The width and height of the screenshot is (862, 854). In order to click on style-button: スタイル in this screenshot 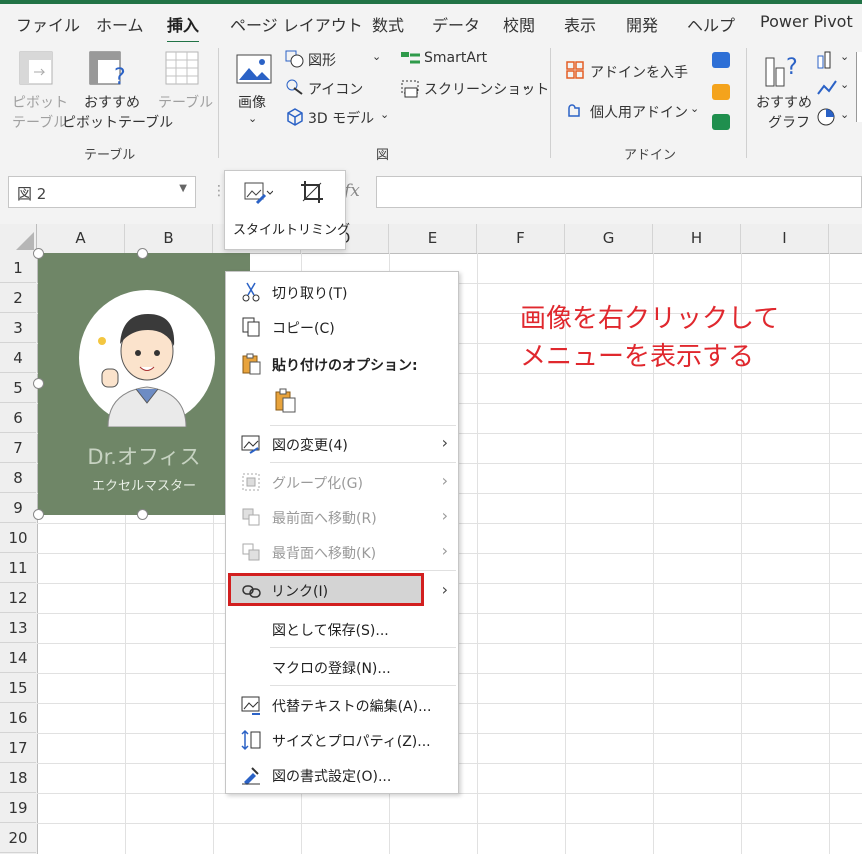, I will do `click(258, 209)`.